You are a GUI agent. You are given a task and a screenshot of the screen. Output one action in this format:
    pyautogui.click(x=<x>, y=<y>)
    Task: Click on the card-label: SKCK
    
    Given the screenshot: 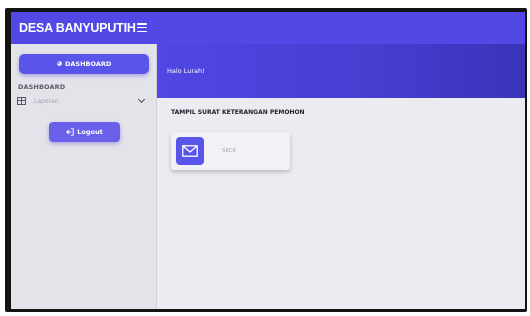 What is the action you would take?
    pyautogui.click(x=229, y=151)
    